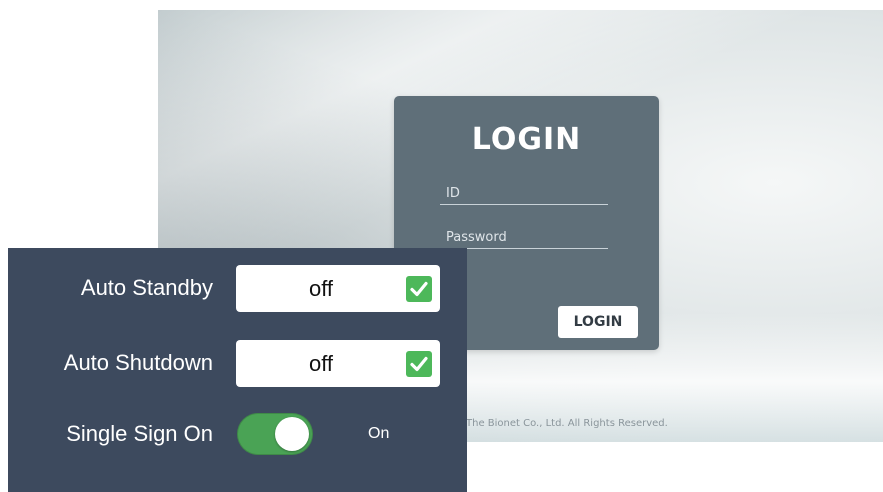 The height and width of the screenshot is (492, 883). I want to click on single-sign-on-state: On, so click(379, 433).